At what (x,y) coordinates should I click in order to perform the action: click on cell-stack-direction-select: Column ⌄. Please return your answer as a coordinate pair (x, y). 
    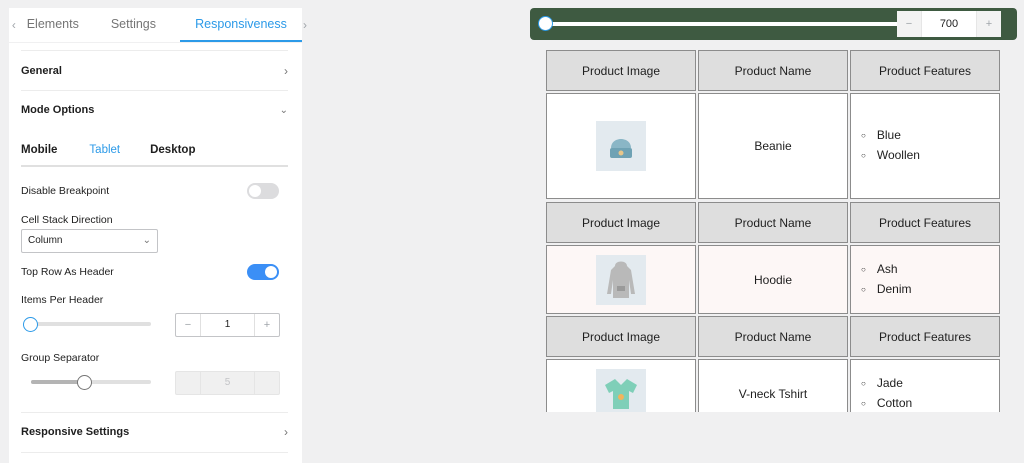
    Looking at the image, I should click on (89, 241).